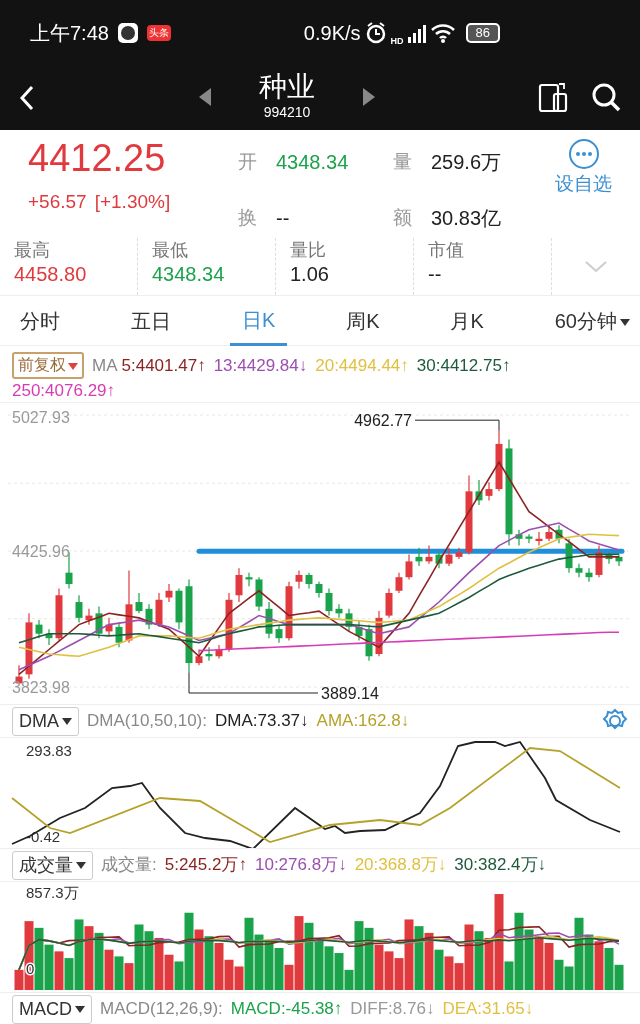  What do you see at coordinates (308, 251) in the screenshot?
I see `summary-label: 量比` at bounding box center [308, 251].